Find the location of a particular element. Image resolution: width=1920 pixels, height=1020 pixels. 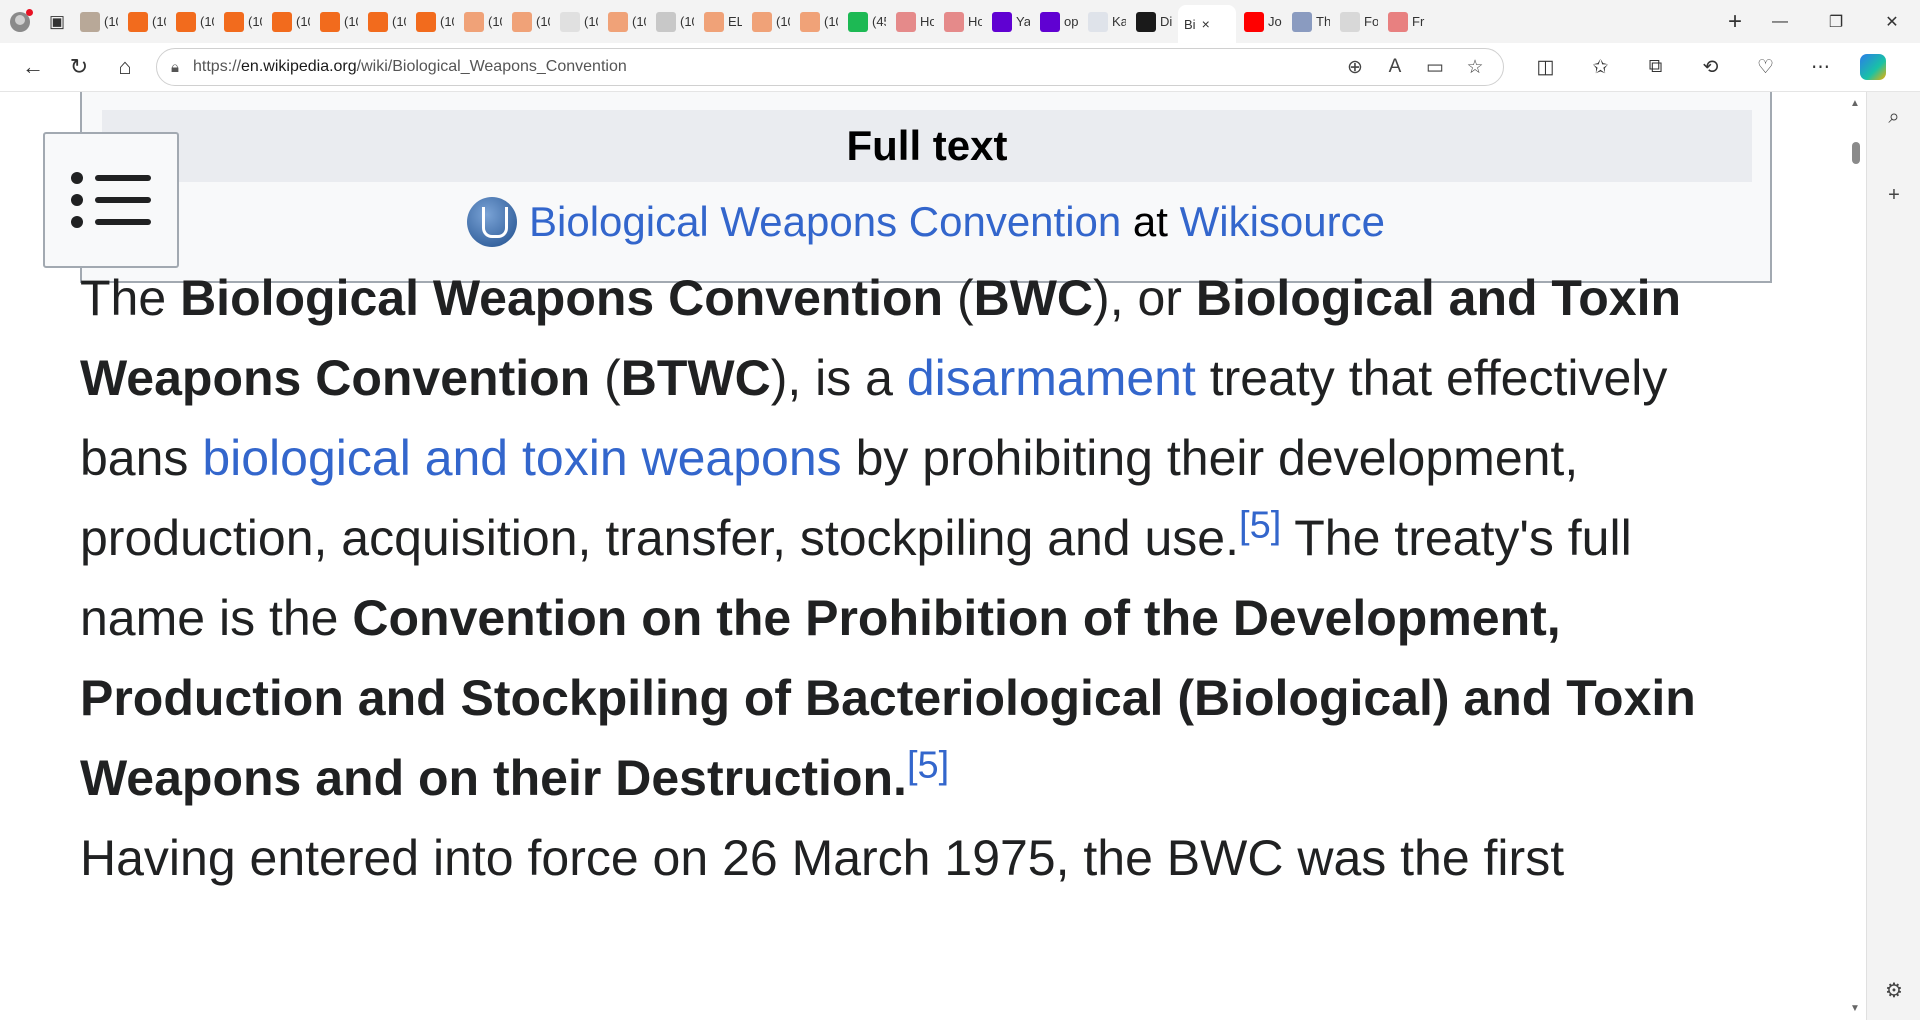

scroll-down-icon: ▼ is located at coordinates (1855, 1008).